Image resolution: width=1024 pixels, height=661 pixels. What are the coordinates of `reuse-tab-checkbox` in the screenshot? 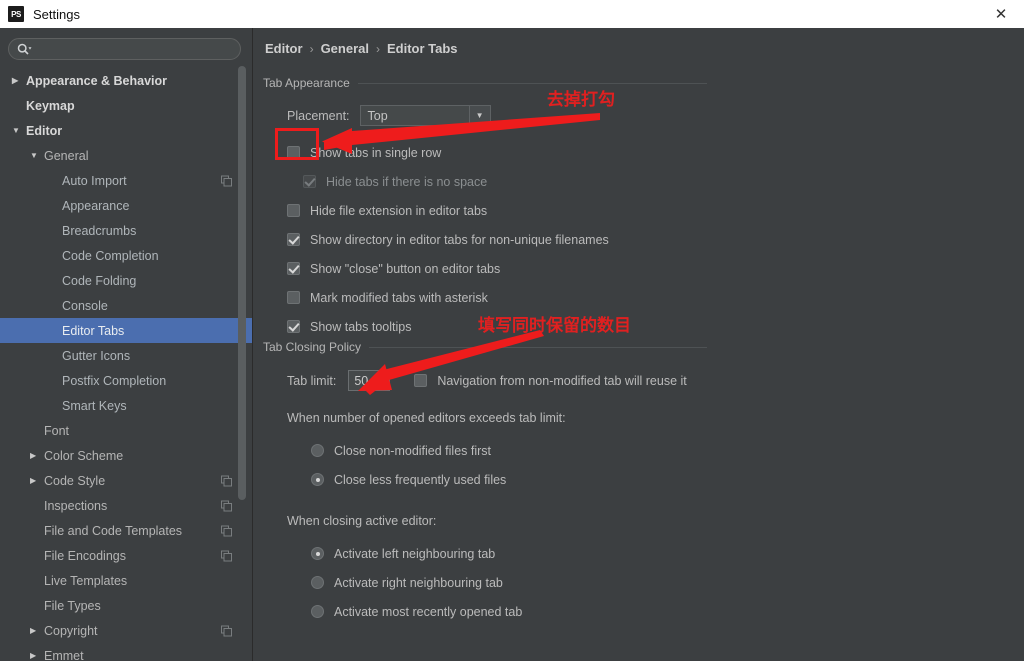 It's located at (421, 380).